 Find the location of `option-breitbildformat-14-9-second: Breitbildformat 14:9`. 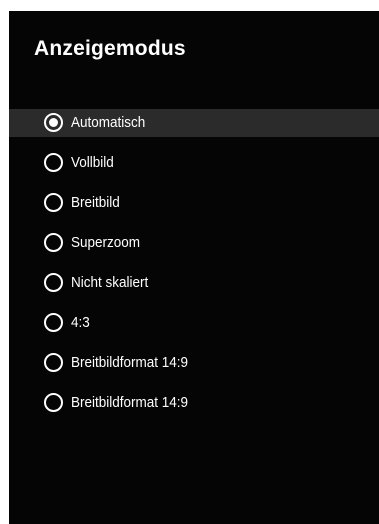

option-breitbildformat-14-9-second: Breitbildformat 14:9 is located at coordinates (194, 403).